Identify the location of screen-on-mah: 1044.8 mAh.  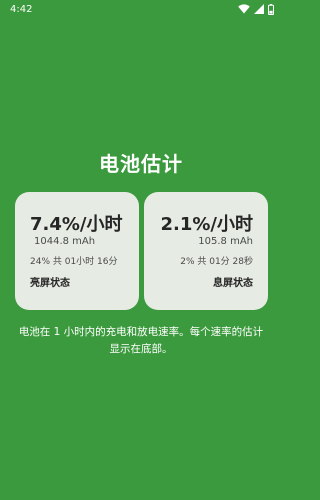
(65, 241).